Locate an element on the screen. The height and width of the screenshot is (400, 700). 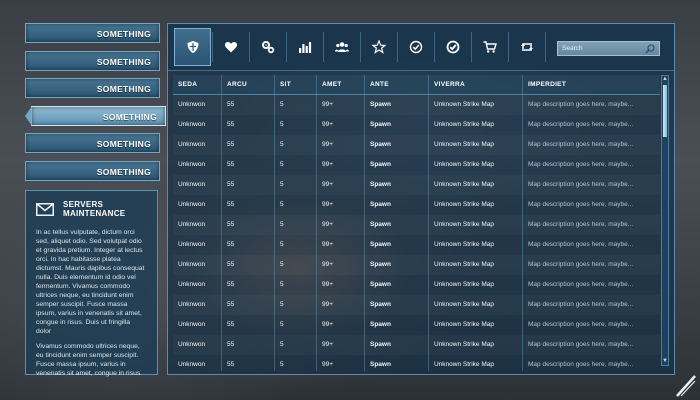
menu-item-2: SOMETHING is located at coordinates (92, 60).